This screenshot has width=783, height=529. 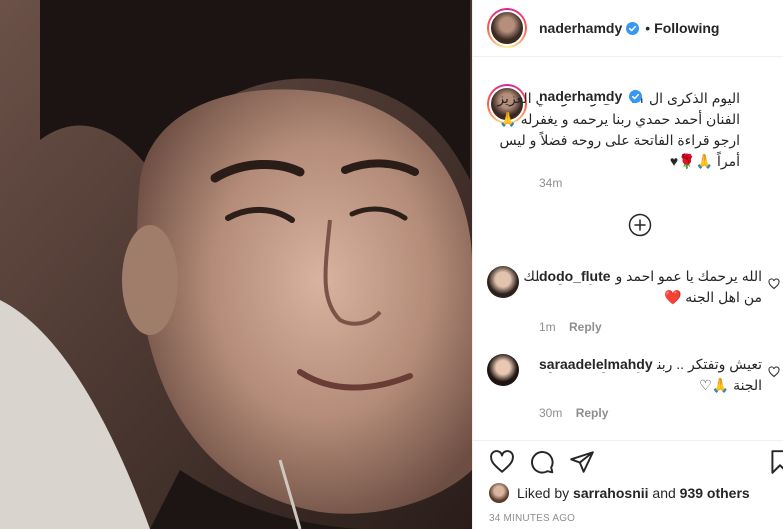 What do you see at coordinates (573, 413) in the screenshot?
I see `comment-meta: 30m Reply` at bounding box center [573, 413].